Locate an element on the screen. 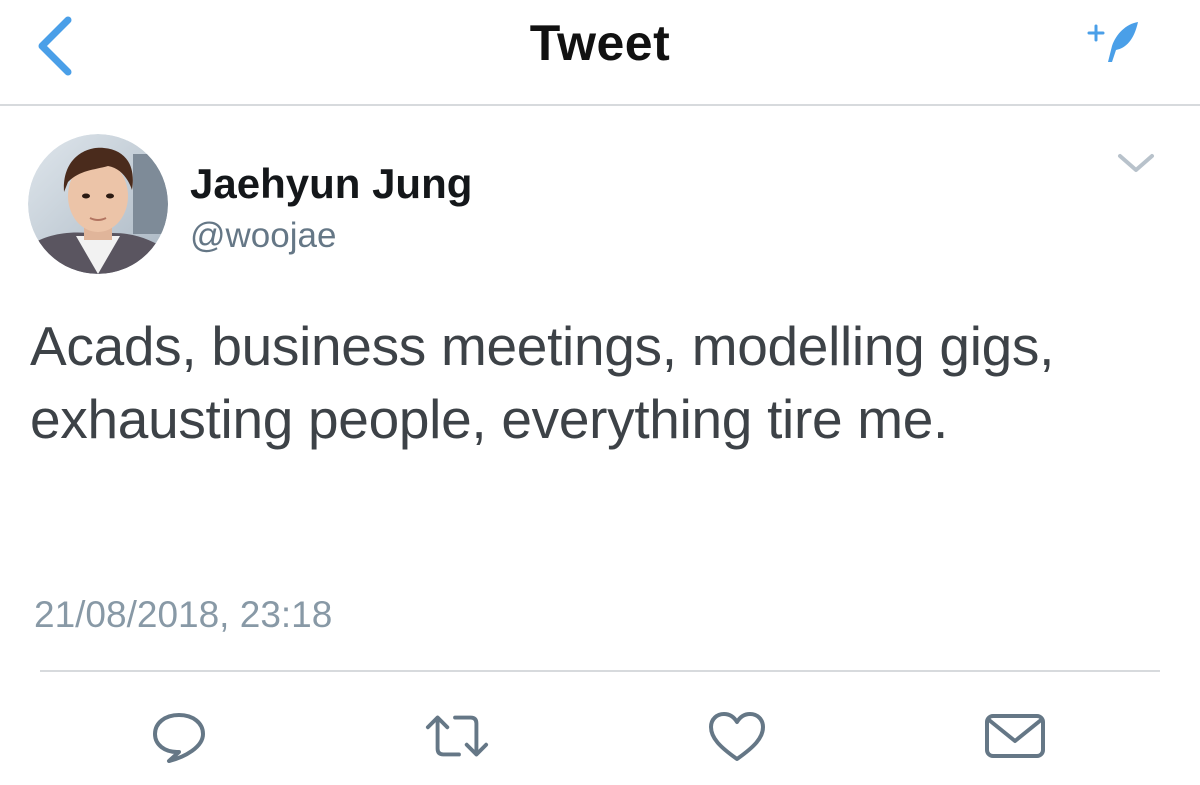  chevron-down-icon is located at coordinates (1136, 163).